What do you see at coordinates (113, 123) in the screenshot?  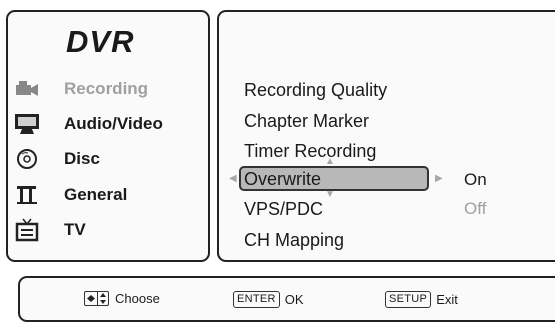 I see `category-label: Audio/Video` at bounding box center [113, 123].